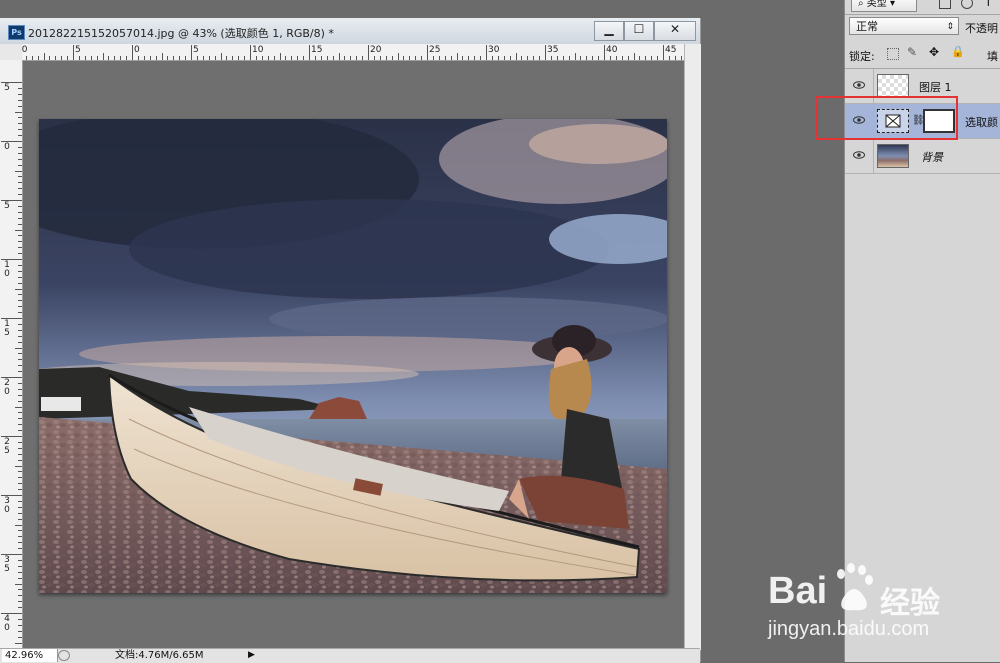 This screenshot has height=663, width=1000. I want to click on horizontal-ruler: 10505101520253035404550, so click(353, 52).